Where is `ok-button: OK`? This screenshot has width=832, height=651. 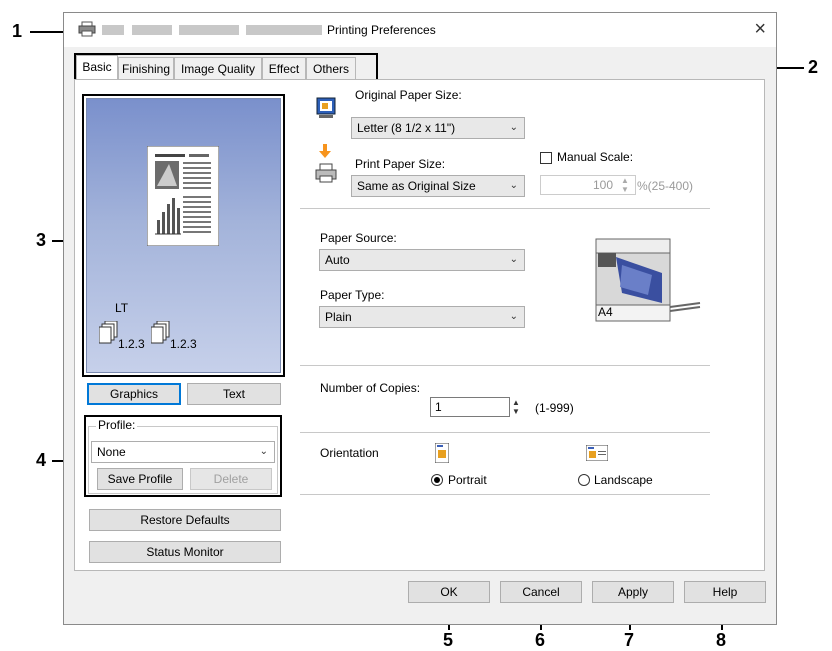
ok-button: OK is located at coordinates (449, 592).